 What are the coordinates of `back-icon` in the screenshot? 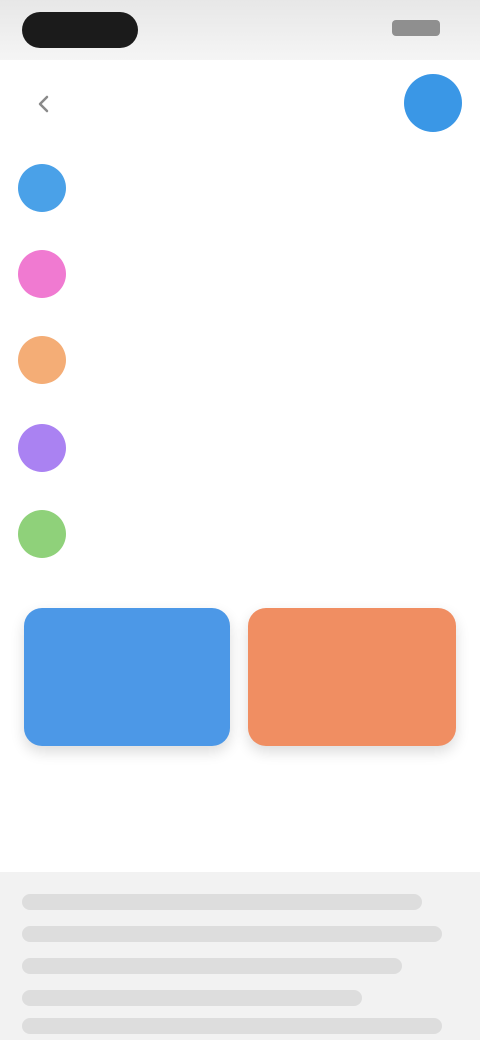 It's located at (44, 104).